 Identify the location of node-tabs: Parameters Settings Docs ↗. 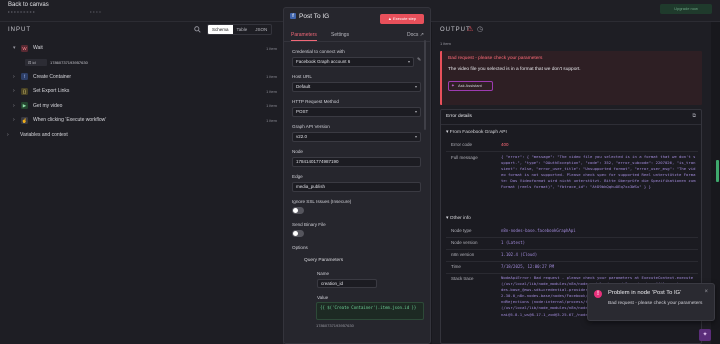
(357, 36).